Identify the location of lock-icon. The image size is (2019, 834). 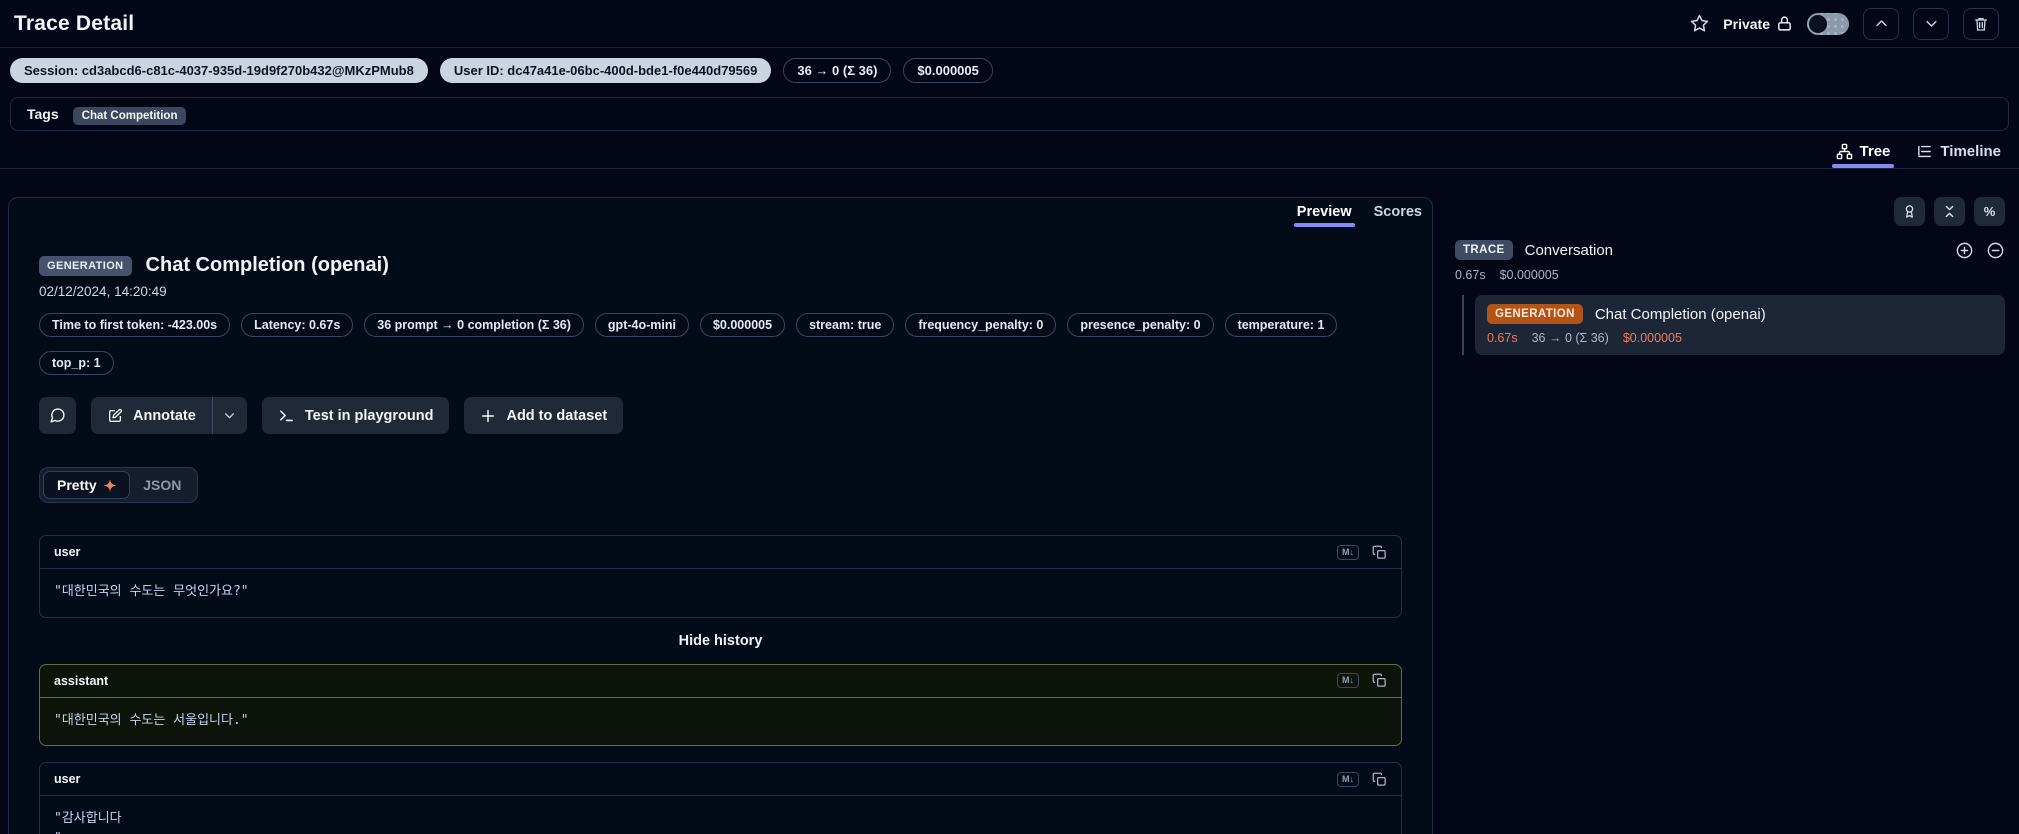
(1784, 23).